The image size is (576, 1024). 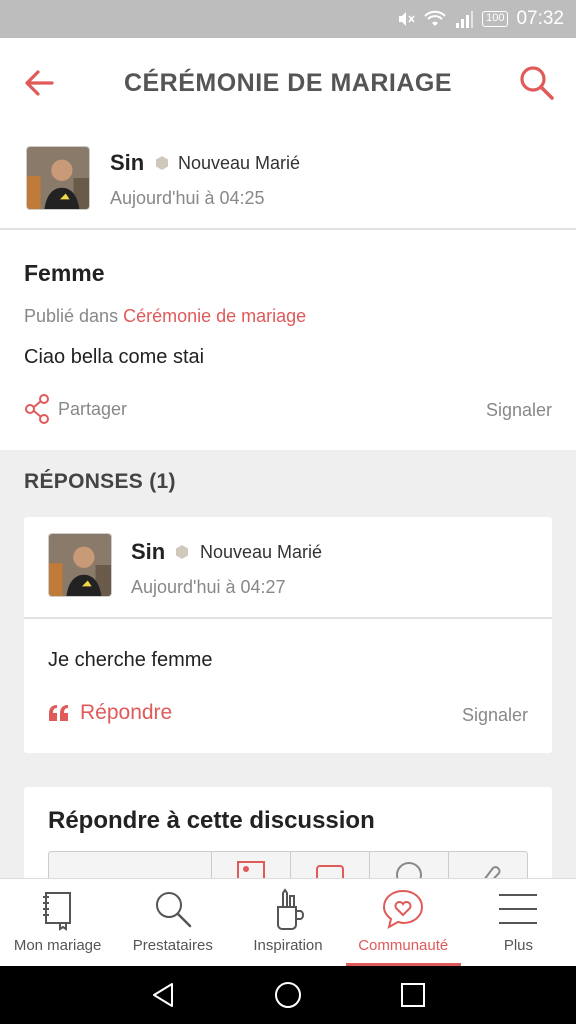 I want to click on app-bar: CÉRÉMONIE DE MARIAGE, so click(x=288, y=83).